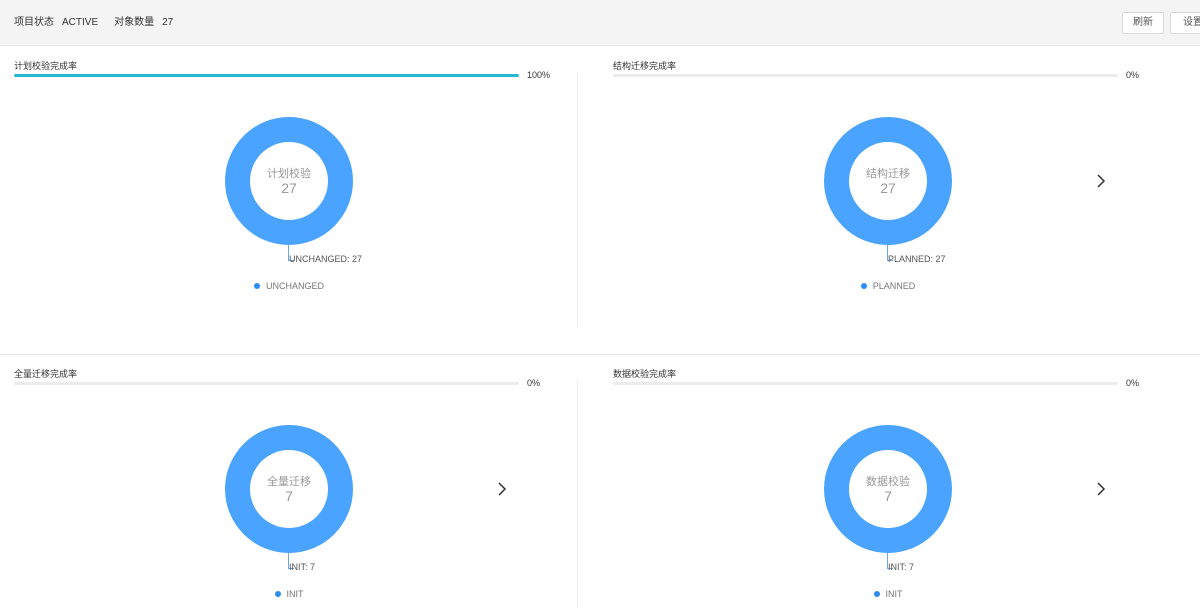 The height and width of the screenshot is (608, 1200). I want to click on project-status-bar: 项目状态 ACTIVE 对象数量 27, so click(93, 20).